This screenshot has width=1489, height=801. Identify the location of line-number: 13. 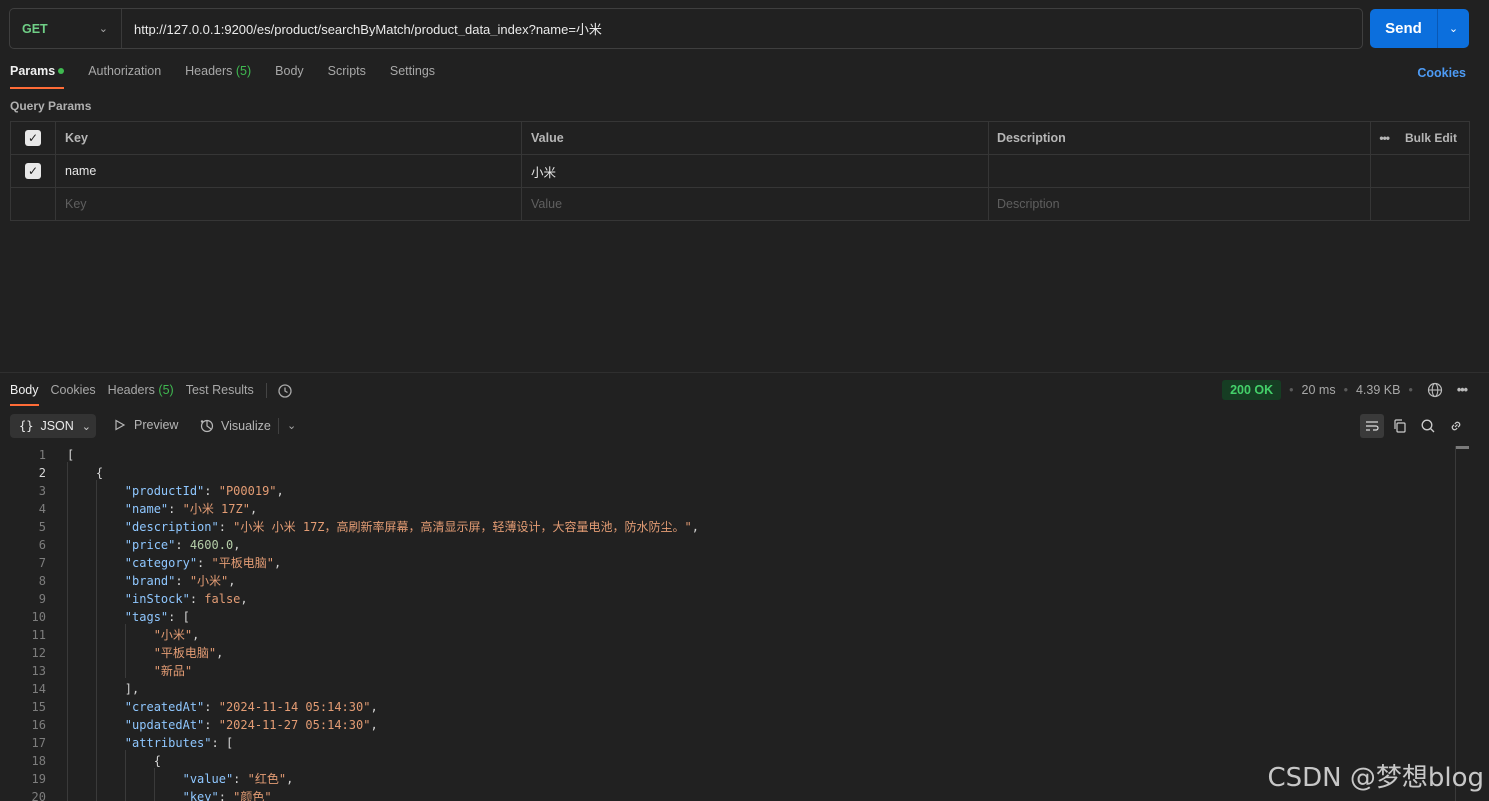
(38, 671).